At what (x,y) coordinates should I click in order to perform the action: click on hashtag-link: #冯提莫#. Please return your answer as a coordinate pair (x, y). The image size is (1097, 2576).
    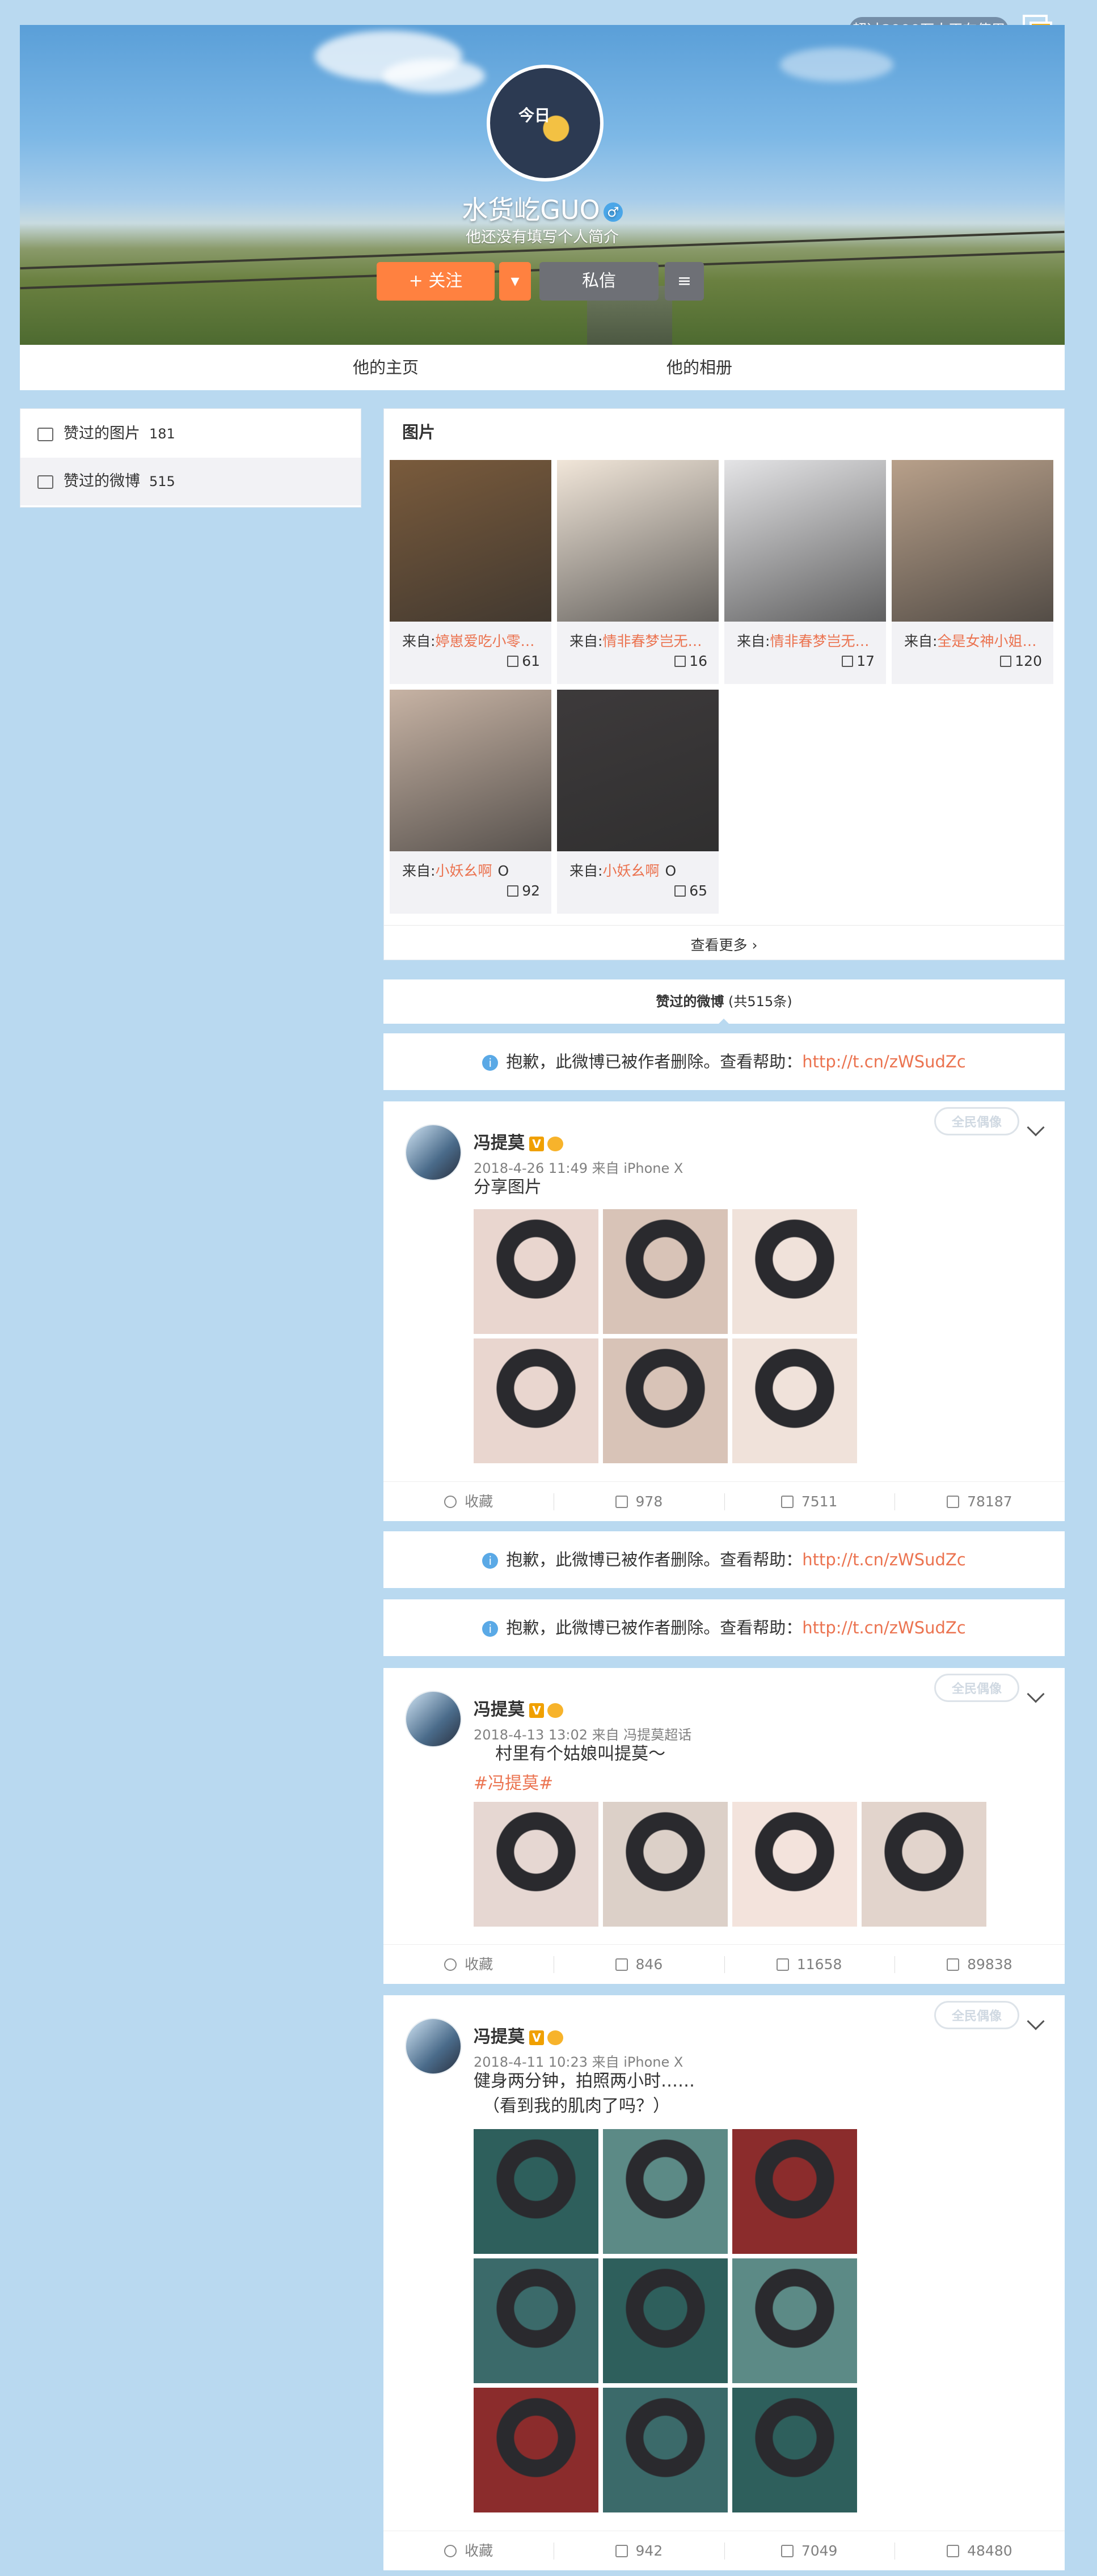
    Looking at the image, I should click on (513, 1782).